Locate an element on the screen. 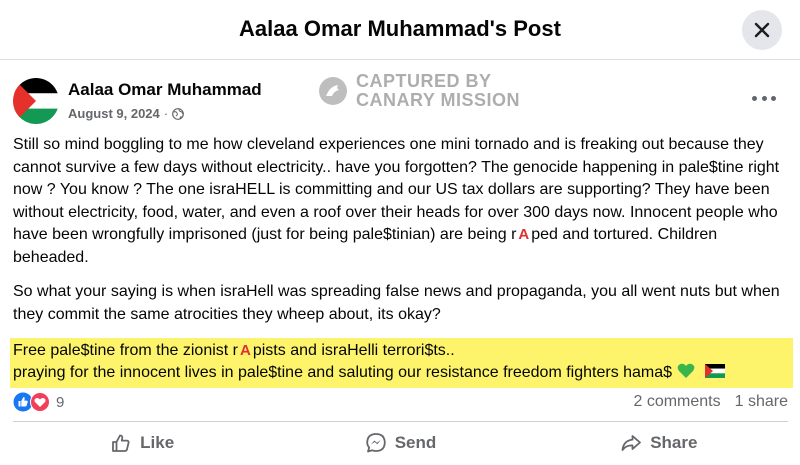 This screenshot has width=800, height=465. reaction-icons is located at coordinates (31, 402).